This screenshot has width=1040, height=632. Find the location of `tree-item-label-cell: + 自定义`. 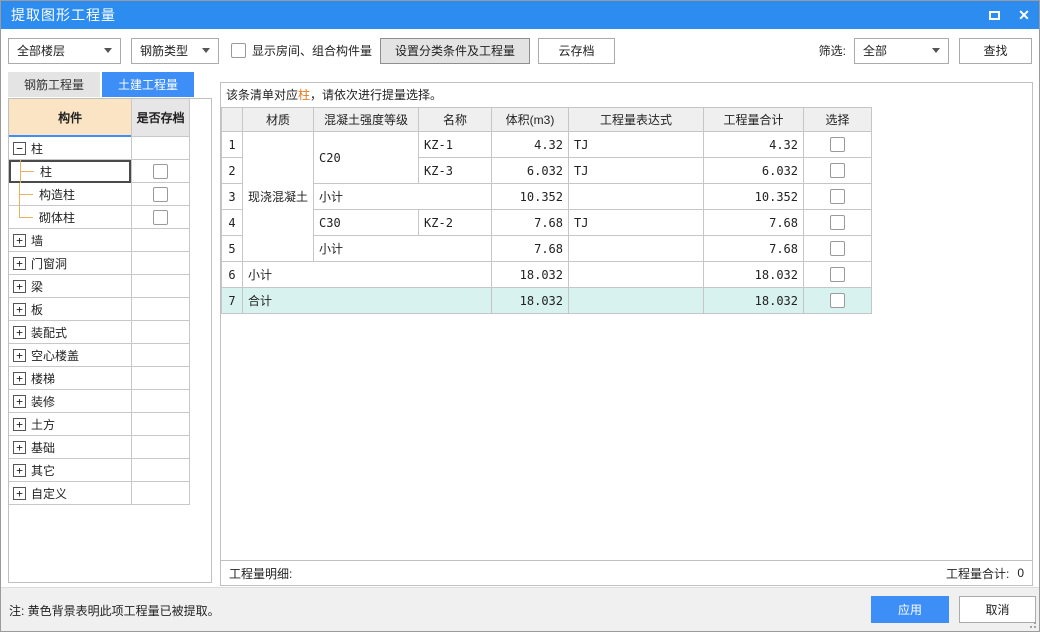

tree-item-label-cell: + 自定义 is located at coordinates (70, 493).